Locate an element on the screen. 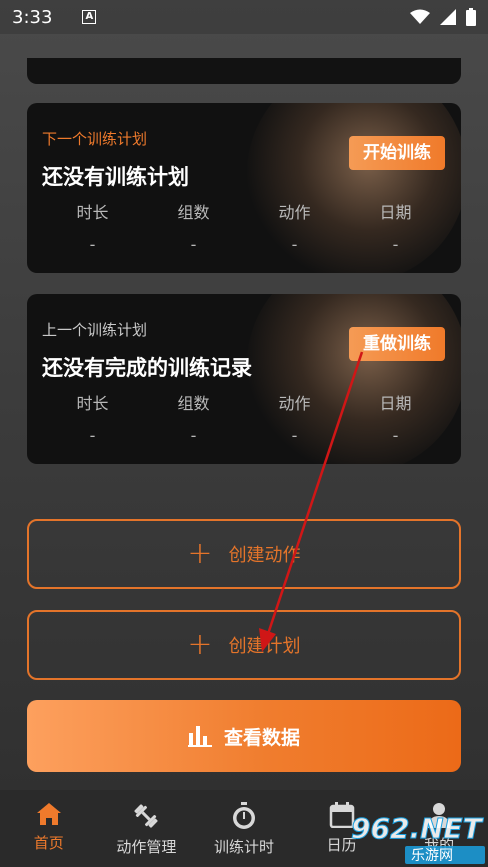  create-action-button: + 创建动作 is located at coordinates (244, 554).